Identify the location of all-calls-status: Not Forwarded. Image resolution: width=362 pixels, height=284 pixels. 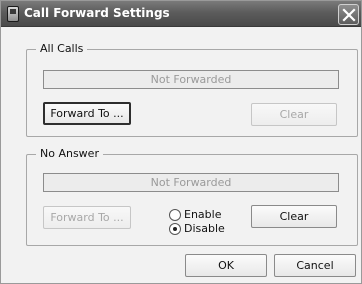
(191, 79).